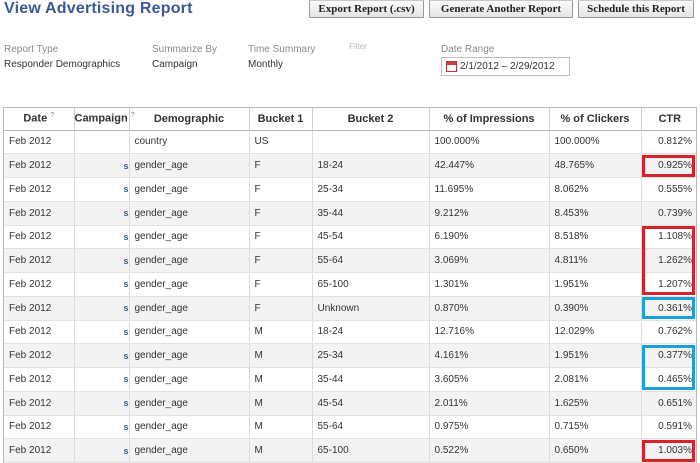 This screenshot has width=700, height=463. What do you see at coordinates (668, 379) in the screenshot?
I see `cell-ctr: 0.465%` at bounding box center [668, 379].